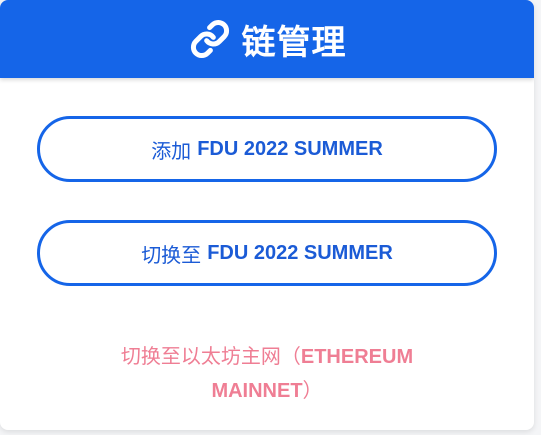 The width and height of the screenshot is (541, 435). Describe the element at coordinates (294, 42) in the screenshot. I see `page-title: 链管理` at that location.